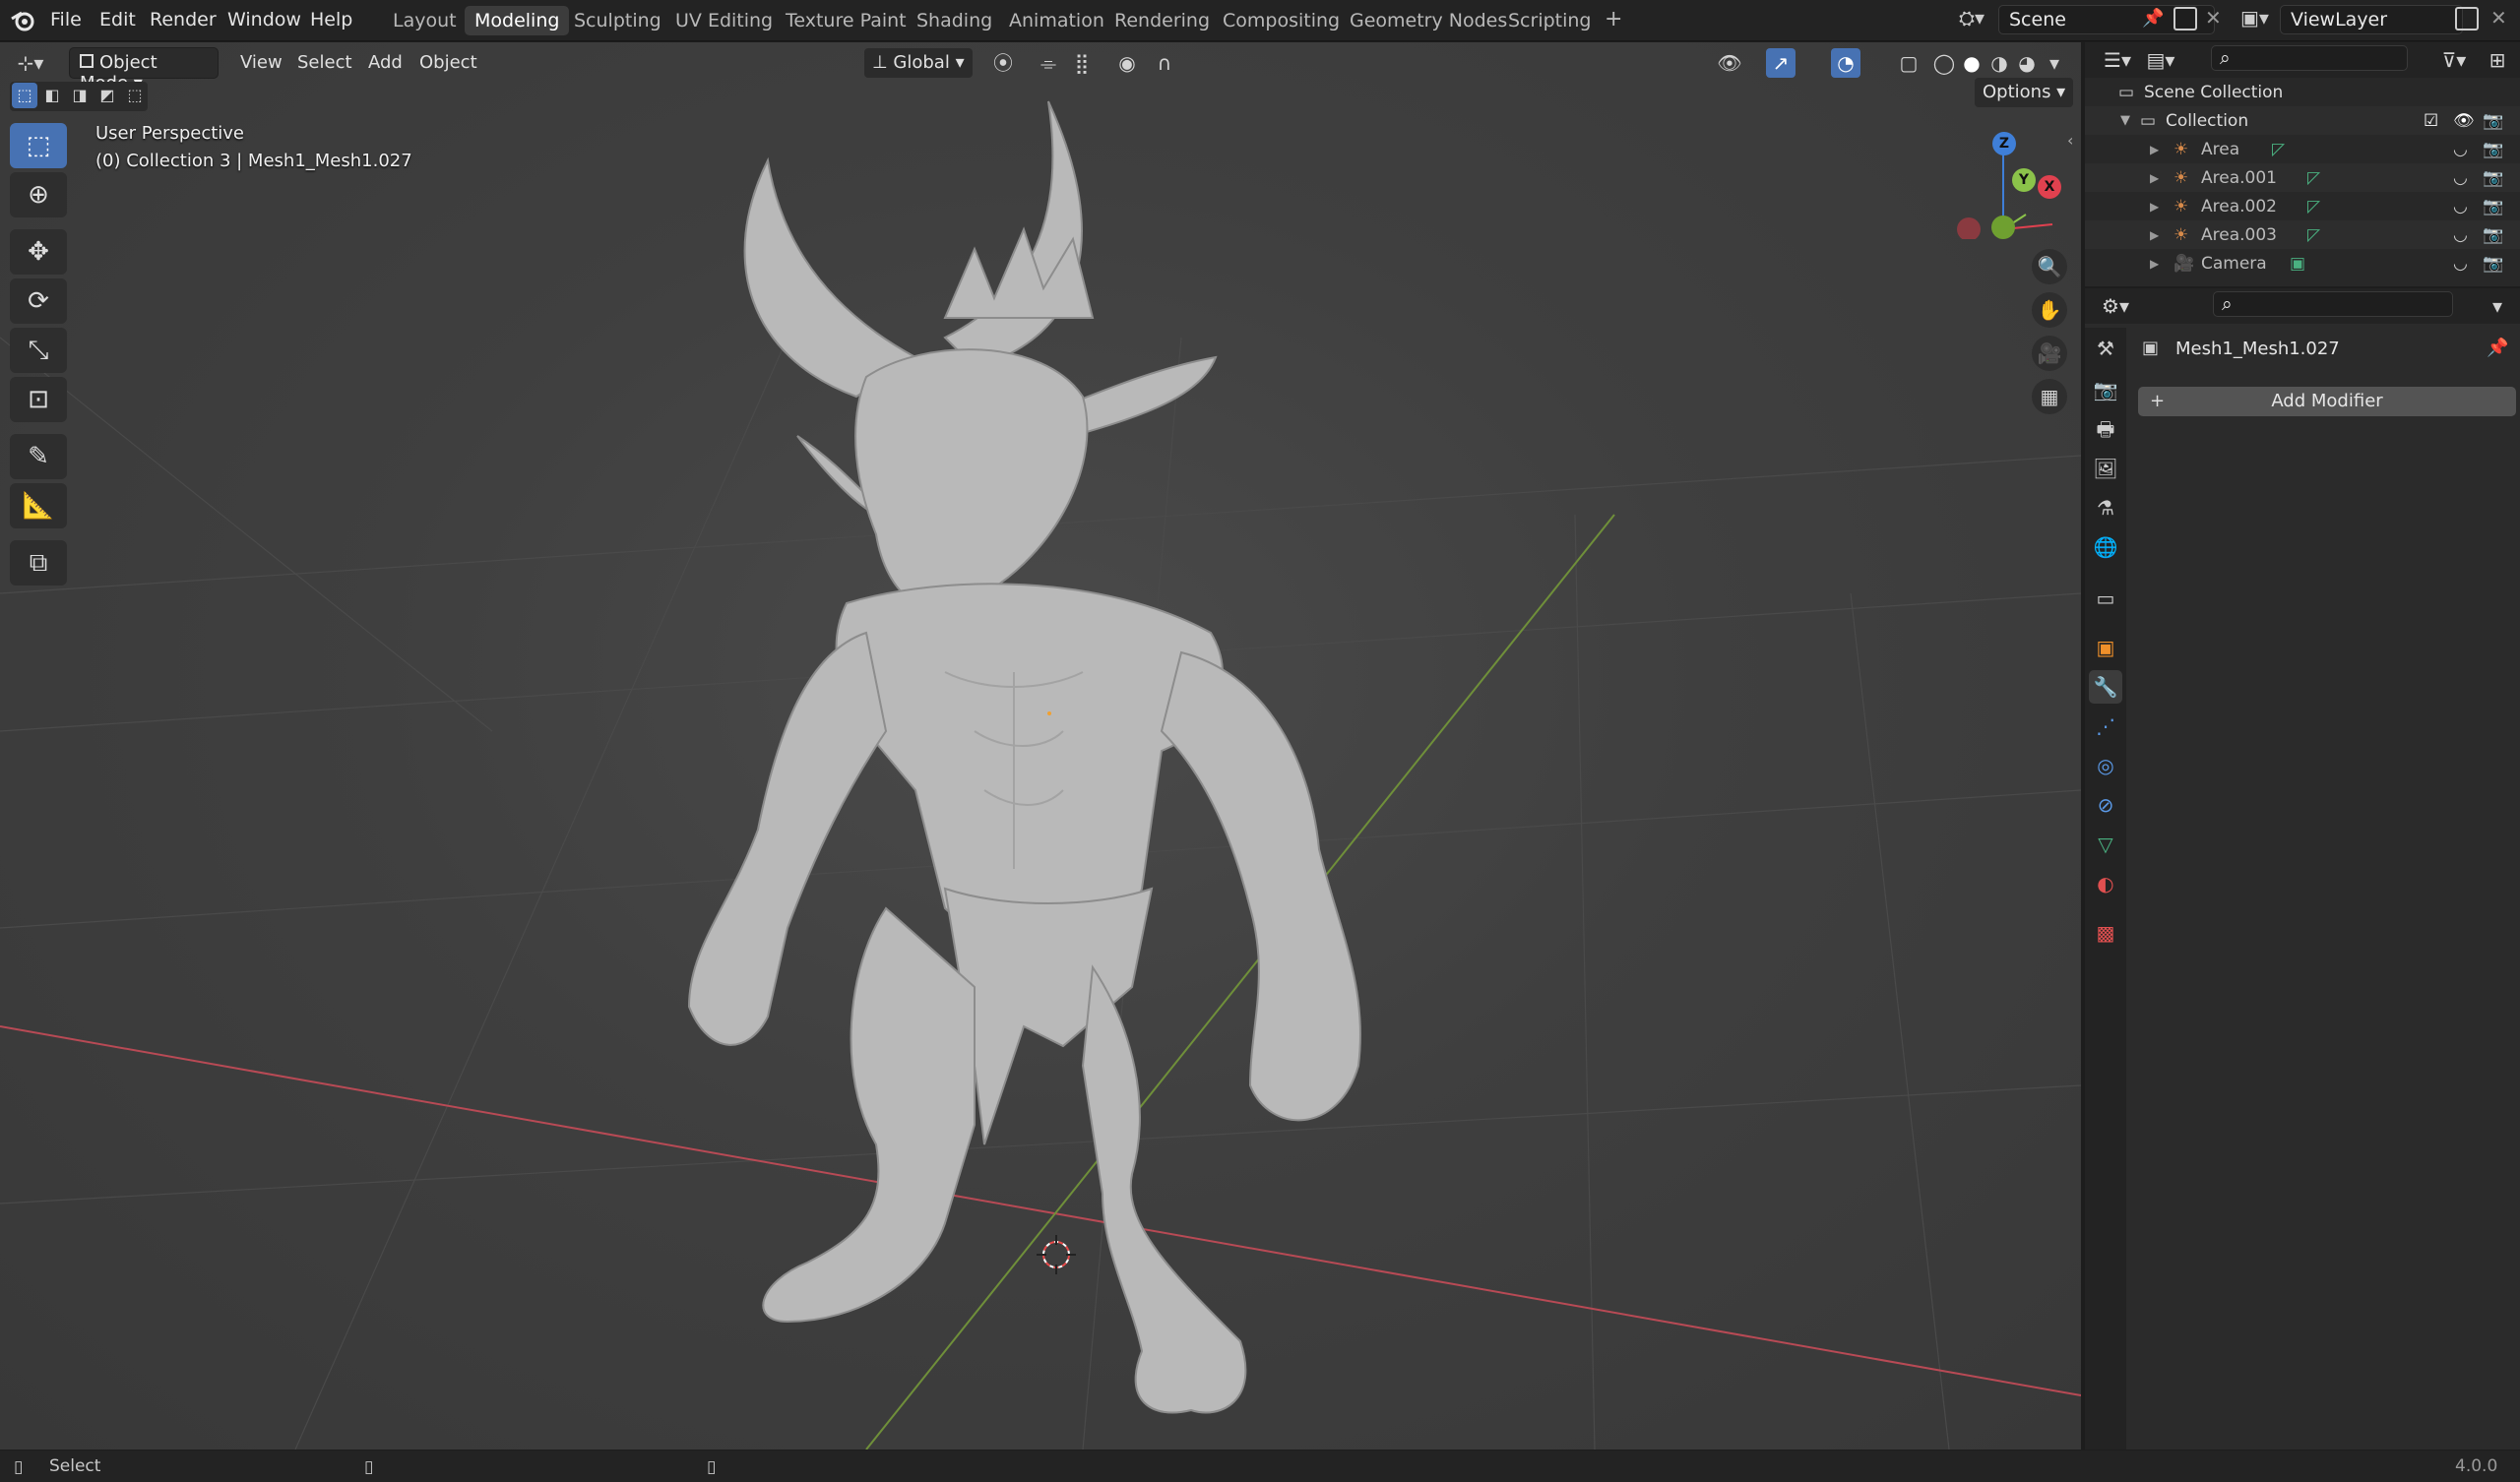 The image size is (2520, 1482). I want to click on outliner-row-area-001: ▶ ☀ Area.001 ◸ ◡ 📷, so click(2302, 177).